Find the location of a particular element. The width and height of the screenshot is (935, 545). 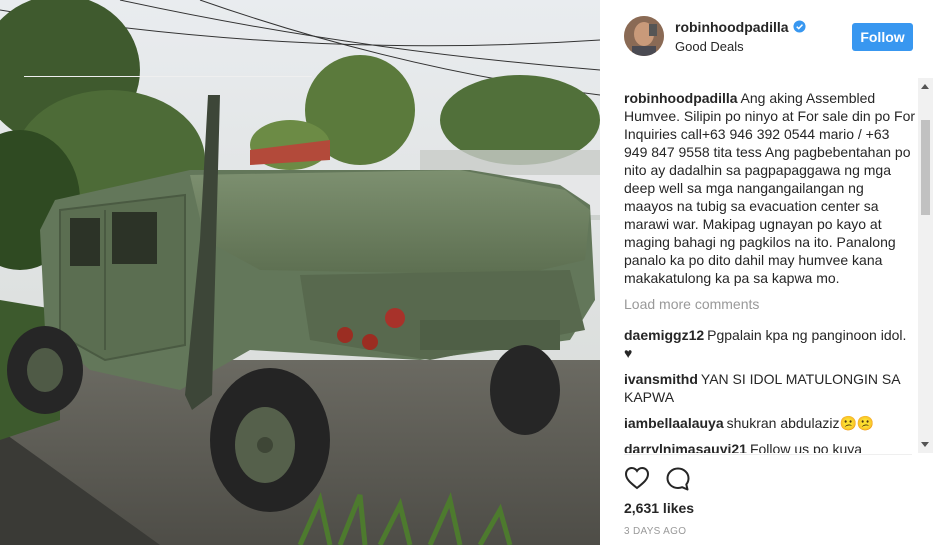

avatar-image is located at coordinates (644, 36).